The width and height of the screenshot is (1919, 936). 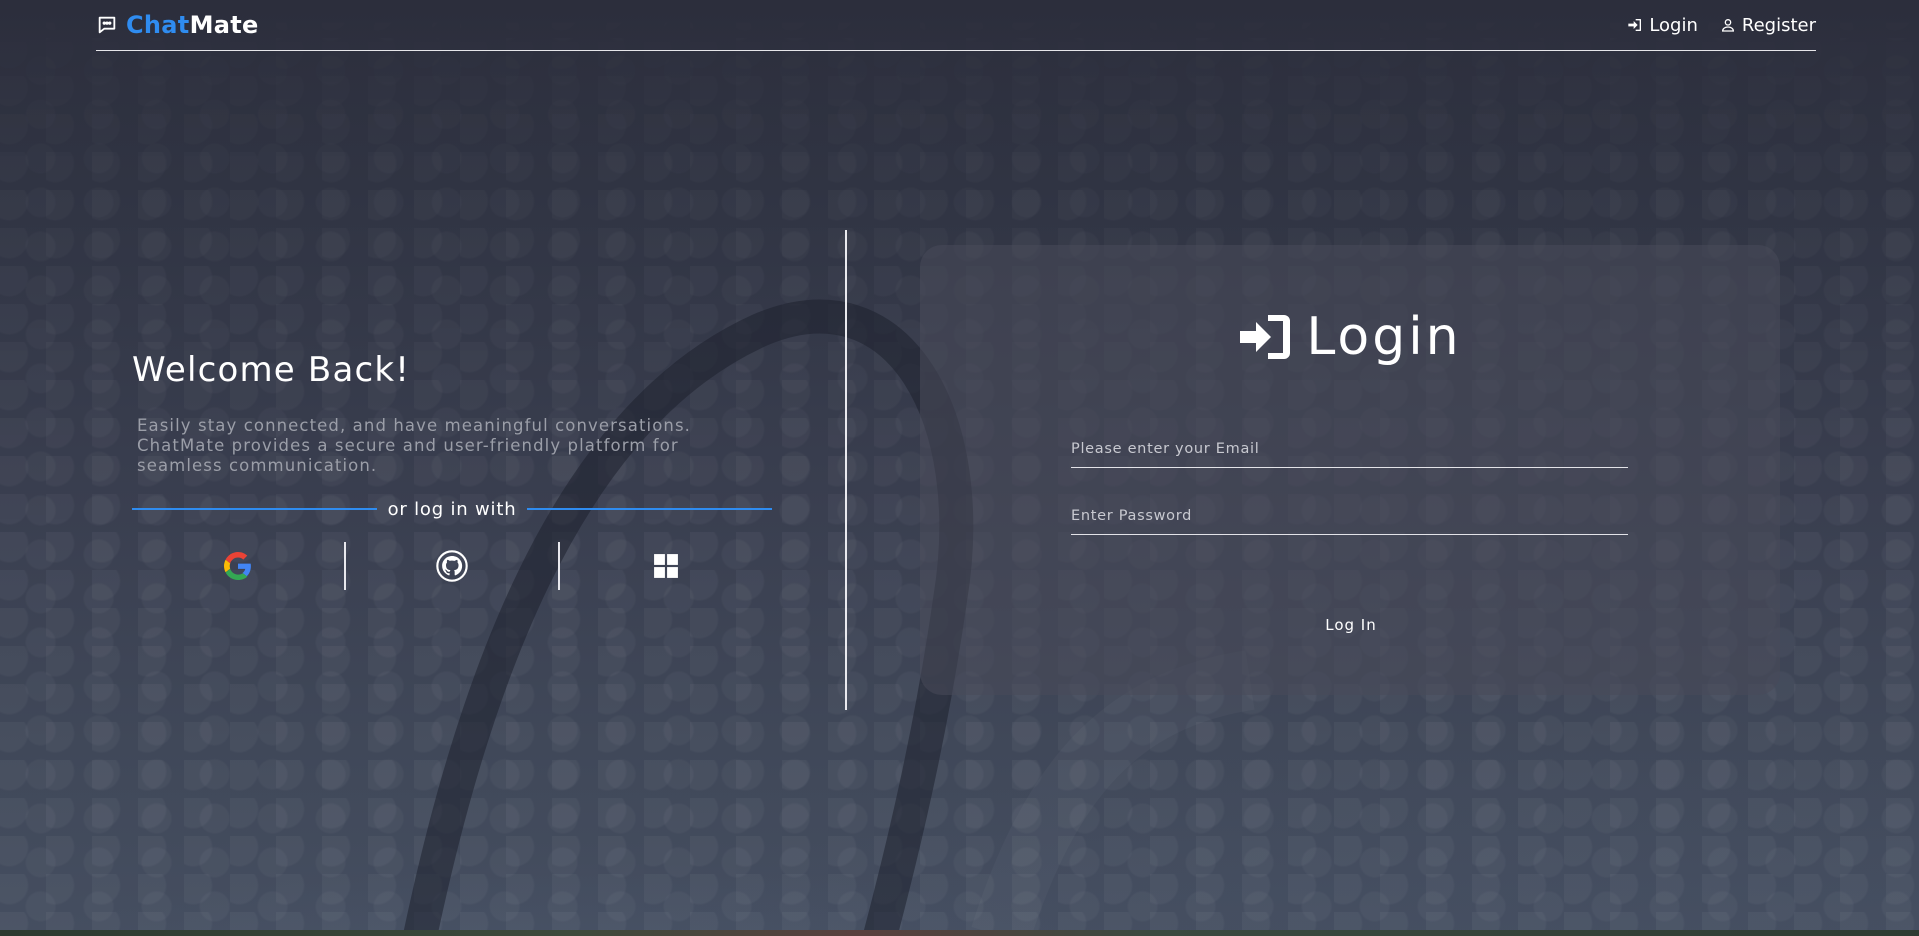 I want to click on microsoft-login-button, so click(x=666, y=566).